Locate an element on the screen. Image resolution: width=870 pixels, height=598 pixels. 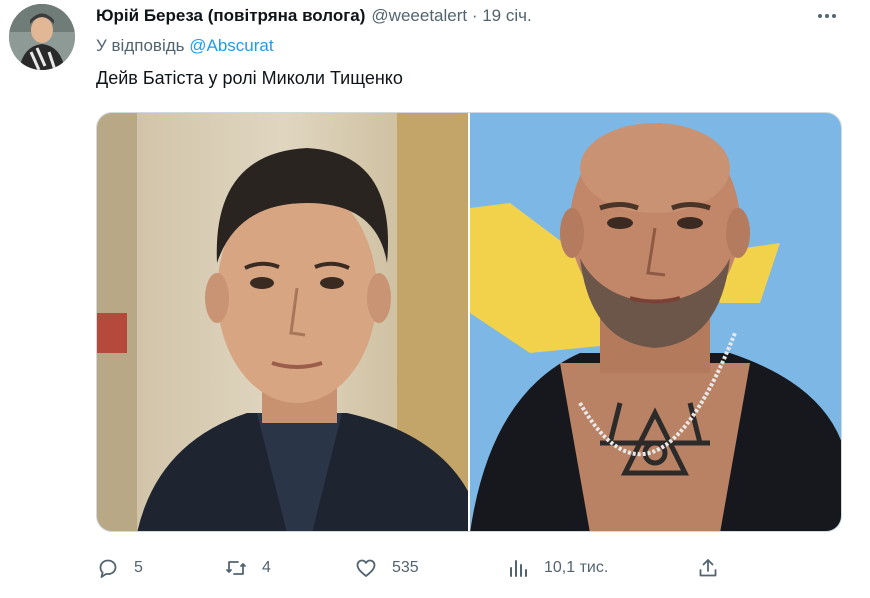
reply-count: 5 is located at coordinates (138, 567).